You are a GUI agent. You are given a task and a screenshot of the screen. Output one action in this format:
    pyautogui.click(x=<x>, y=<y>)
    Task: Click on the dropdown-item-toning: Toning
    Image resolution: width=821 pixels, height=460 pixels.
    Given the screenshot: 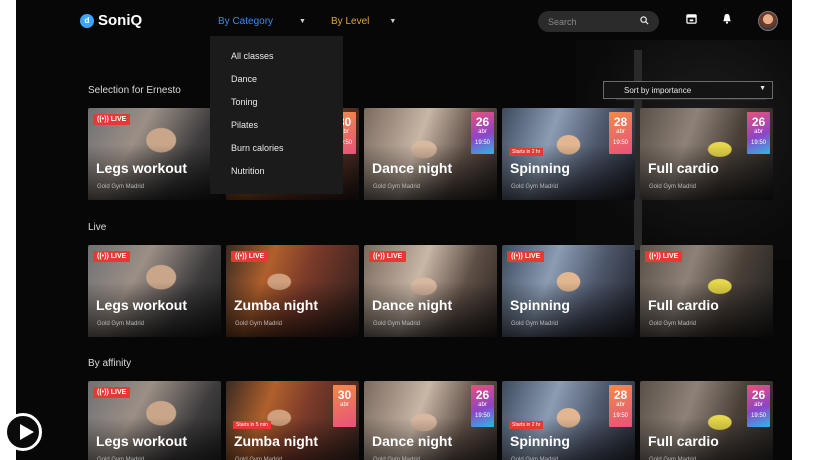 What is the action you would take?
    pyautogui.click(x=276, y=103)
    